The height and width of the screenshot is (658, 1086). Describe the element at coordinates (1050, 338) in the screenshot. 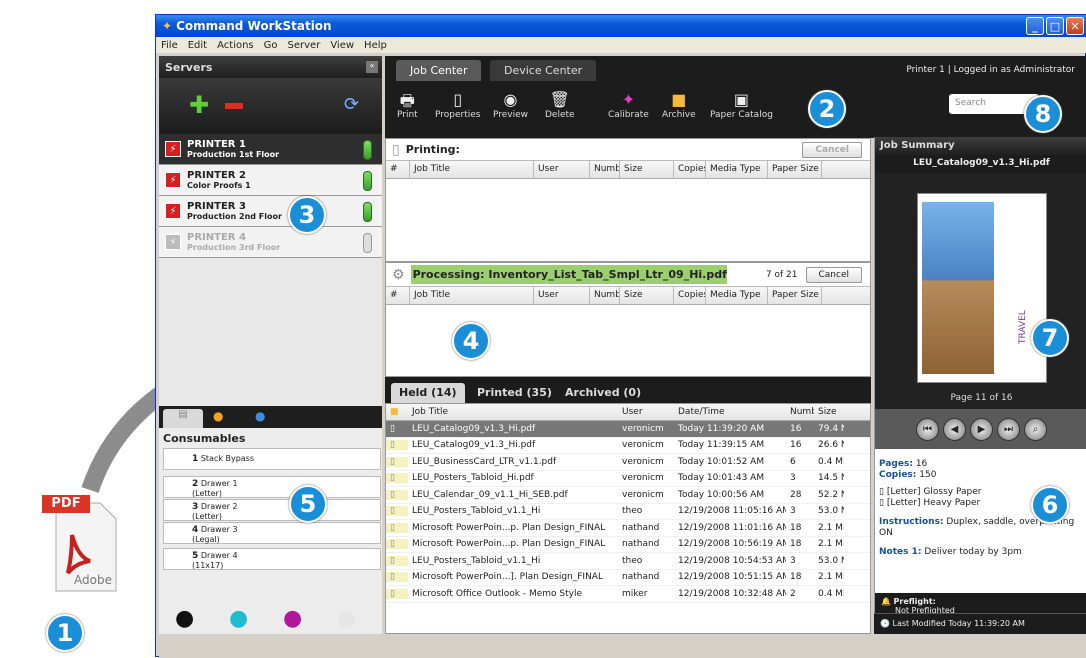

I see `badge-7: 7` at that location.